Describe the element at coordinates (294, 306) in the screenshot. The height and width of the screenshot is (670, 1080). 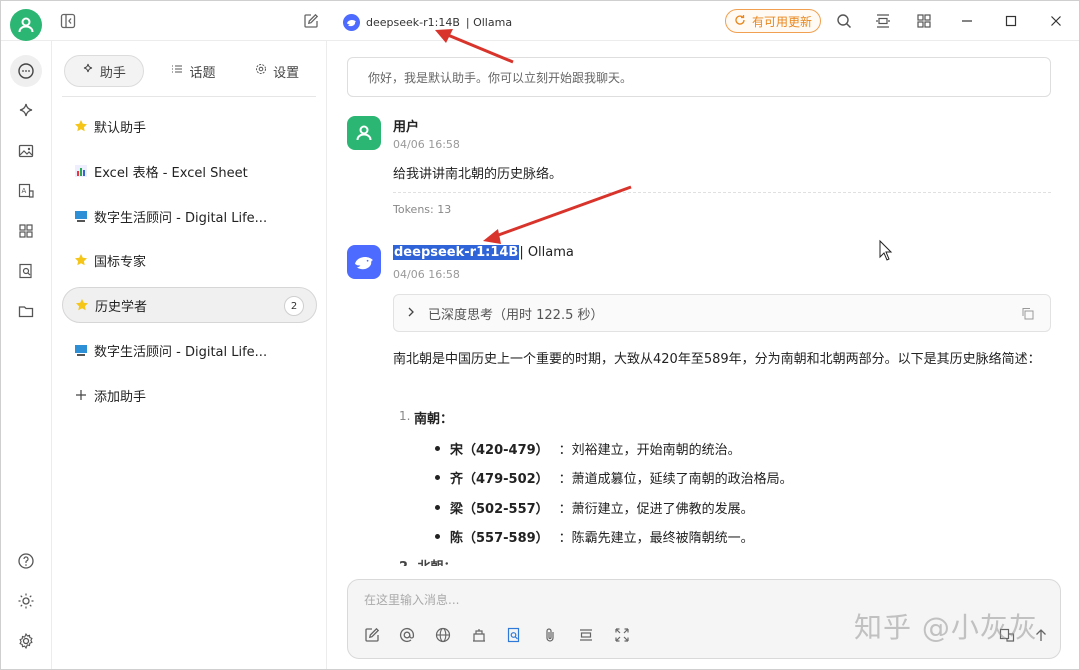
I see `topic-count-badge: 2` at that location.